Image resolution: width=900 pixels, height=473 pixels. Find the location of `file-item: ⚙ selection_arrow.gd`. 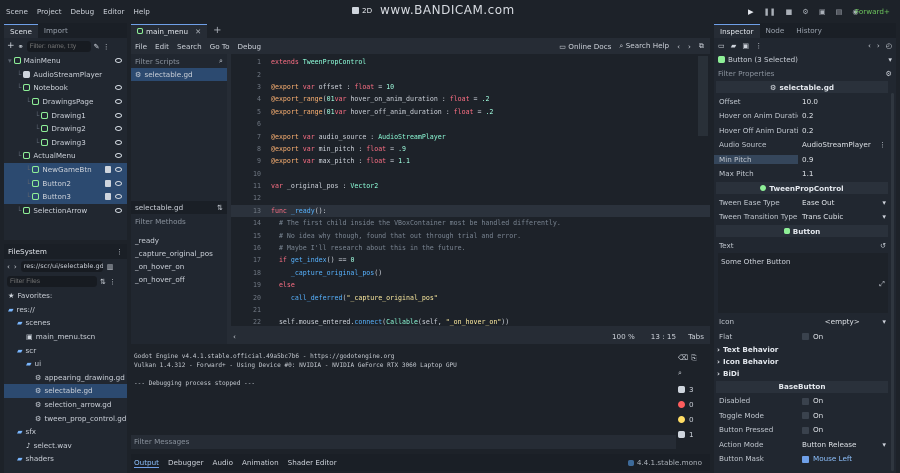

file-item: ⚙ selection_arrow.gd is located at coordinates (65, 405).